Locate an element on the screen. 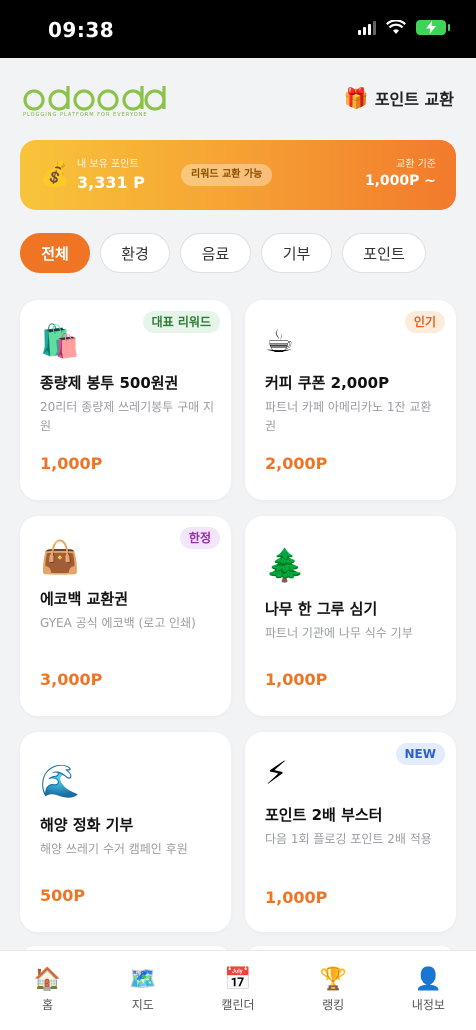 The image size is (476, 1030). money-bag-icon: 💰 is located at coordinates (55, 174).